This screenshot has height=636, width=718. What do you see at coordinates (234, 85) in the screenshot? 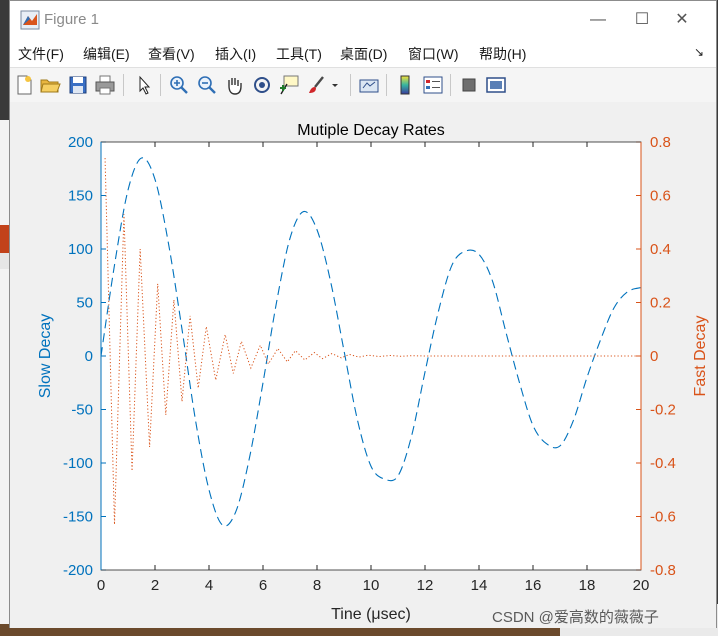
I see `pan-hand-icon` at bounding box center [234, 85].